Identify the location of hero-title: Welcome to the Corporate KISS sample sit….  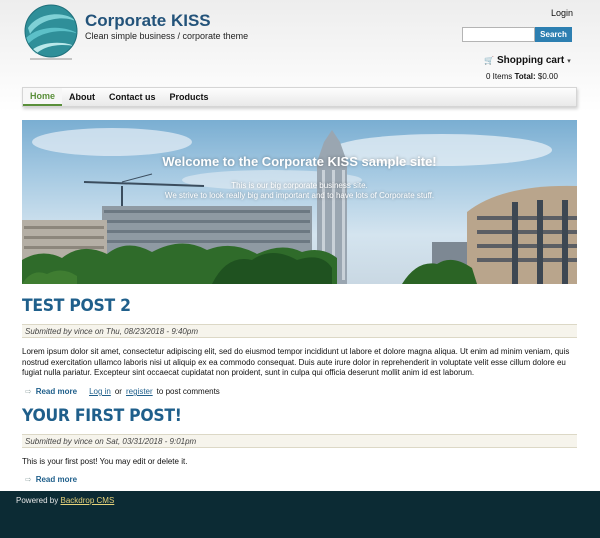
(299, 161).